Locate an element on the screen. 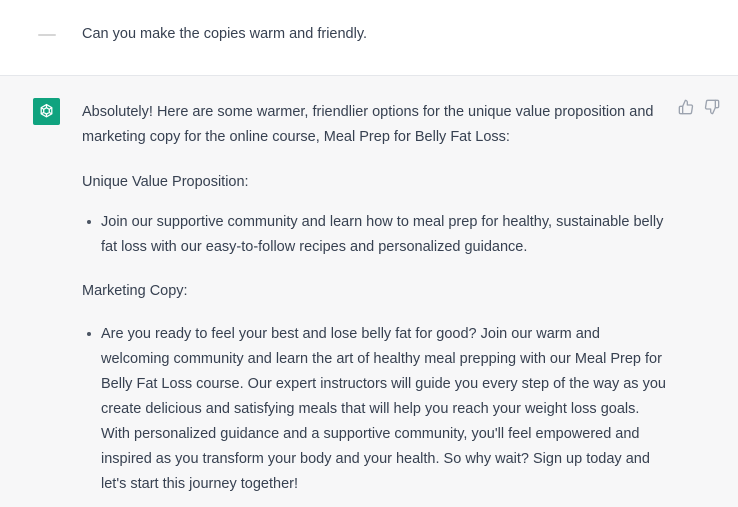 The image size is (738, 507). section-label-marketing: Marketing Copy: is located at coordinates (135, 291).